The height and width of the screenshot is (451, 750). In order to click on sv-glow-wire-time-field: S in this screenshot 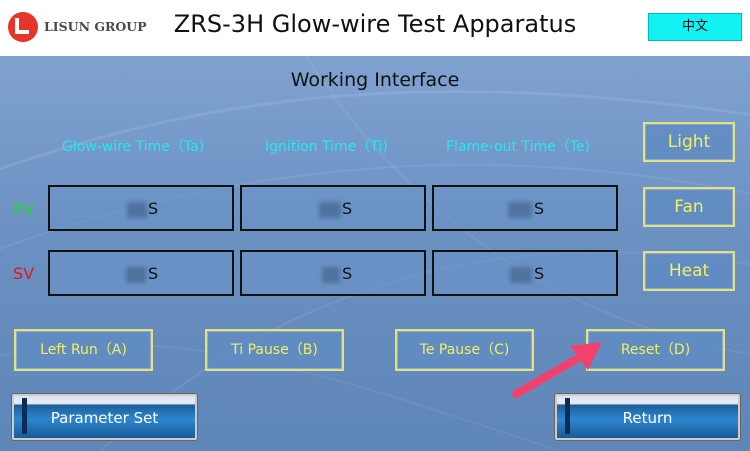, I will do `click(141, 273)`.